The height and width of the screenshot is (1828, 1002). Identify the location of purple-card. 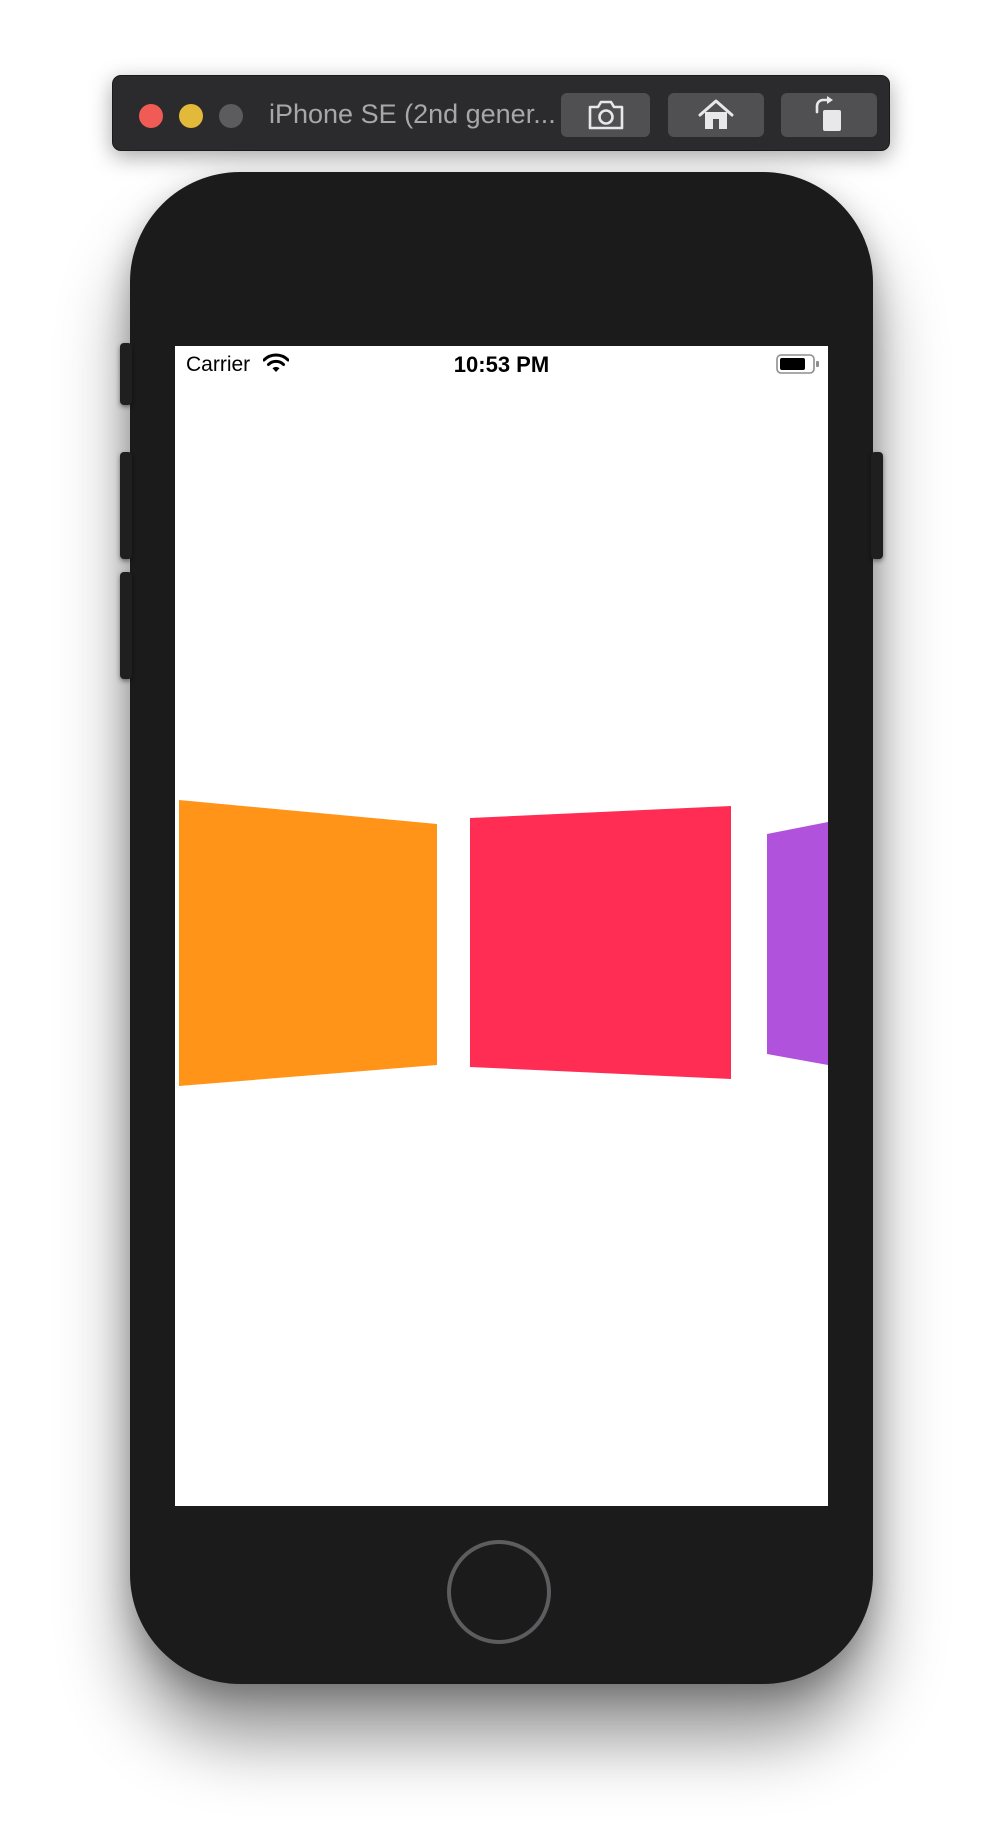
(797, 943).